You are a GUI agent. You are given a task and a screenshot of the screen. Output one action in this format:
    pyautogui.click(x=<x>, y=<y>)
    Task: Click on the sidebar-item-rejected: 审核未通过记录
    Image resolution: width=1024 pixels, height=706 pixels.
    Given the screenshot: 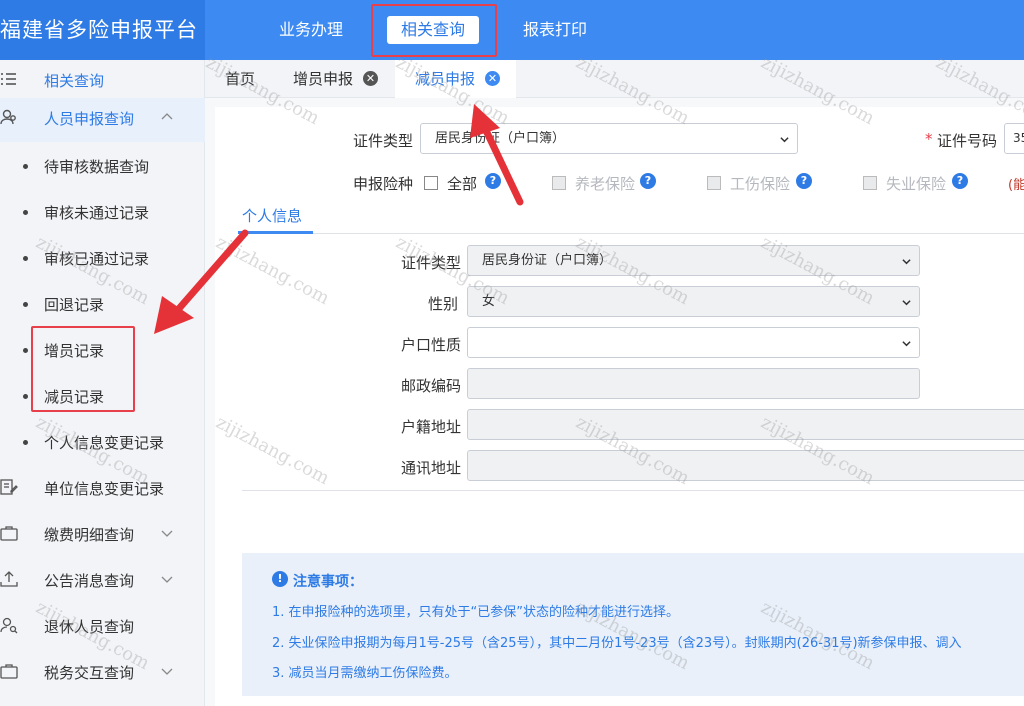 What is the action you would take?
    pyautogui.click(x=102, y=212)
    